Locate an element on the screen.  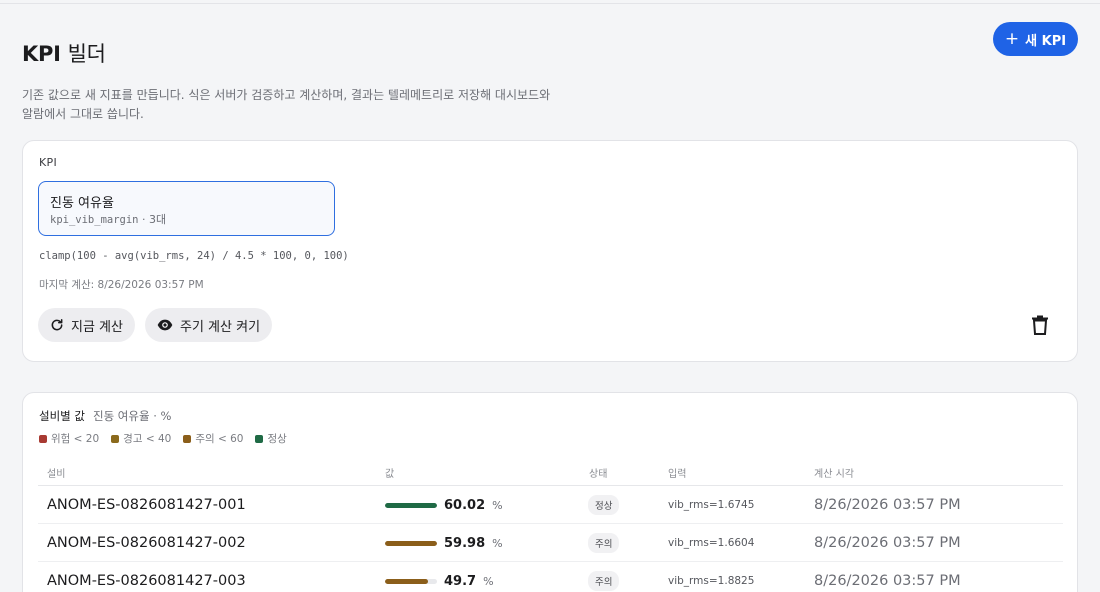
input-value: vib_rms=1.6745 is located at coordinates (711, 505).